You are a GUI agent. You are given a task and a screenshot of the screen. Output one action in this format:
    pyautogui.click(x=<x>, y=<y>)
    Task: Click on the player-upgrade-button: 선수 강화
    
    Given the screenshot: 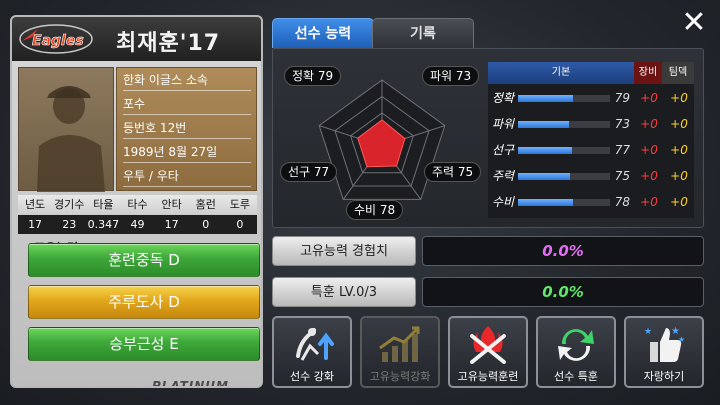 What is the action you would take?
    pyautogui.click(x=312, y=352)
    